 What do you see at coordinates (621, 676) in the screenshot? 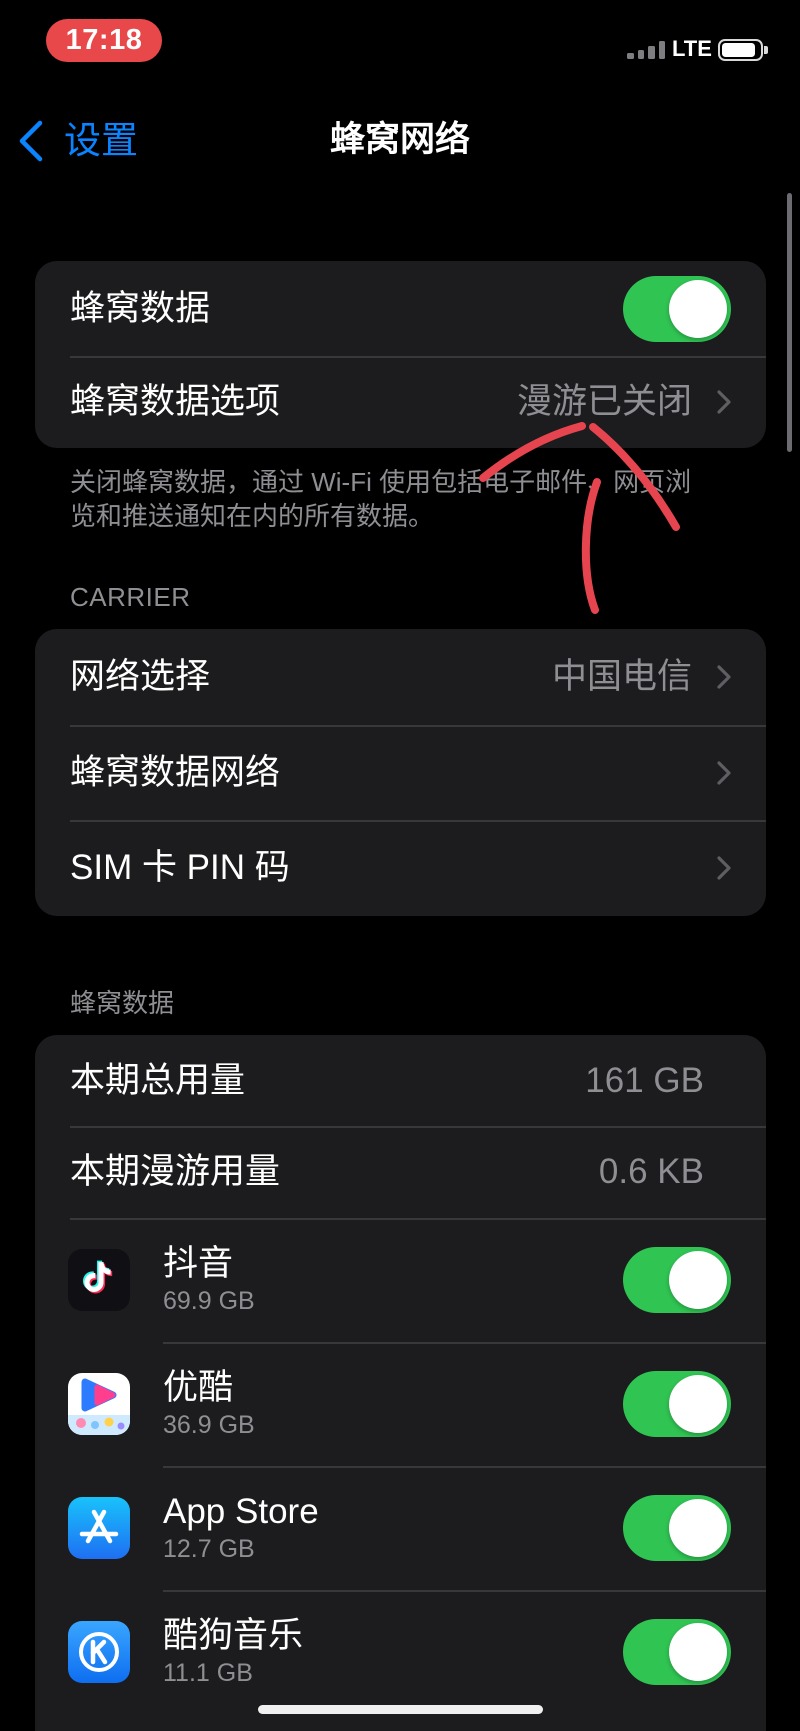
I see `carrier-name-value: 中国电信` at bounding box center [621, 676].